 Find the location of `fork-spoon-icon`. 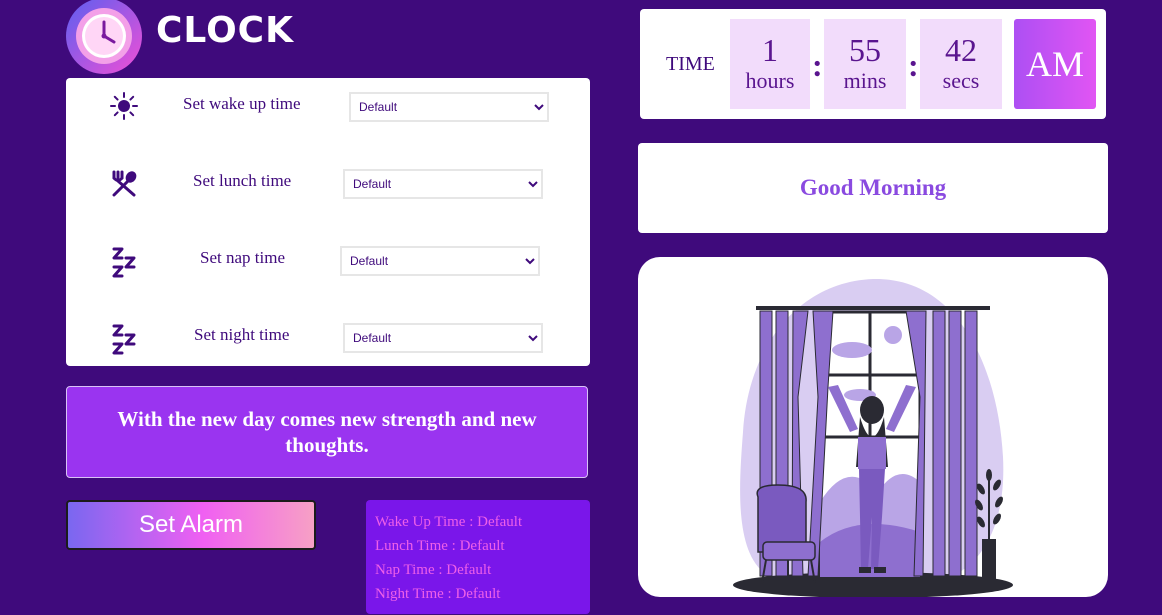

fork-spoon-icon is located at coordinates (124, 183).